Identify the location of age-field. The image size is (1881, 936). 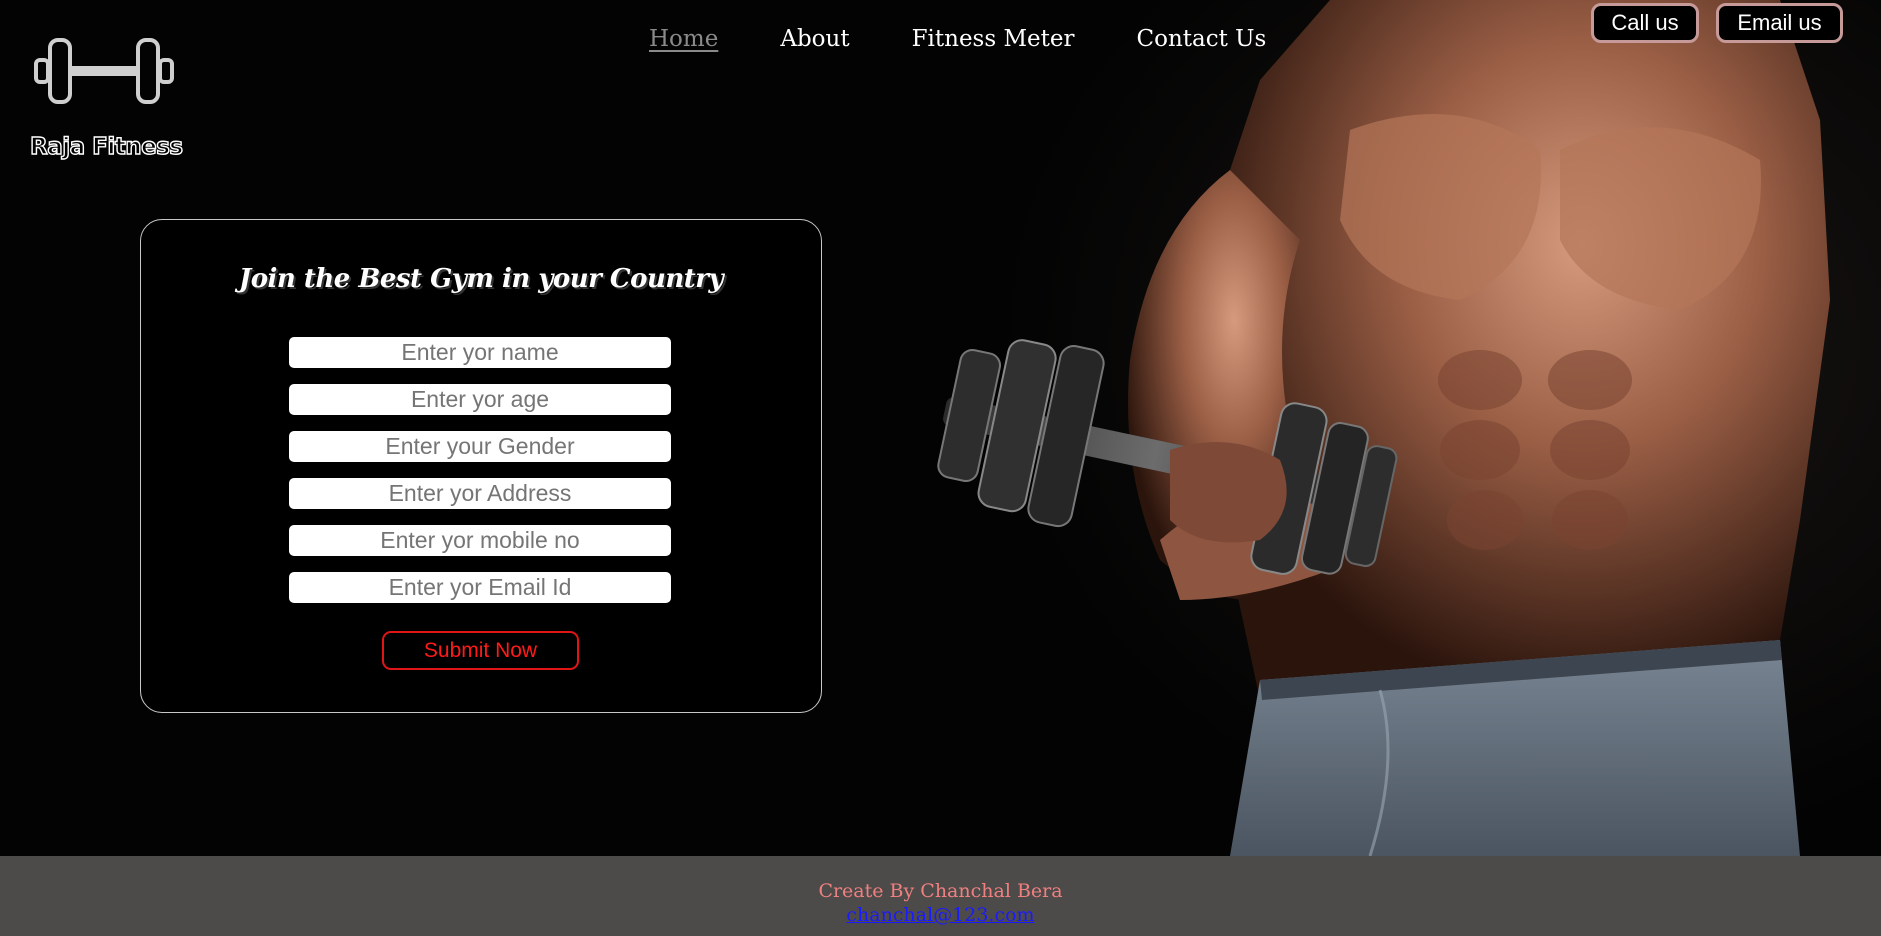
(480, 399).